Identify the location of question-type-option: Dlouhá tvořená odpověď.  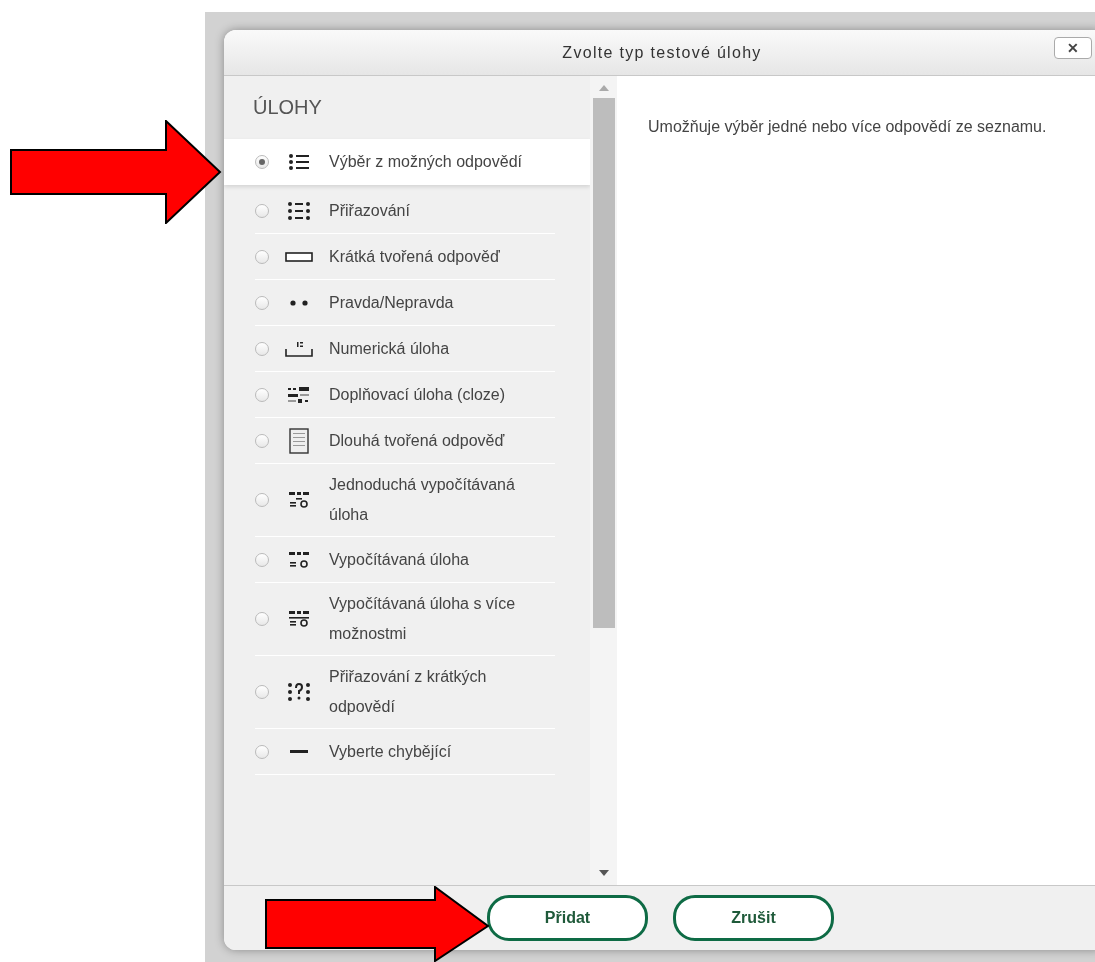
(405, 441).